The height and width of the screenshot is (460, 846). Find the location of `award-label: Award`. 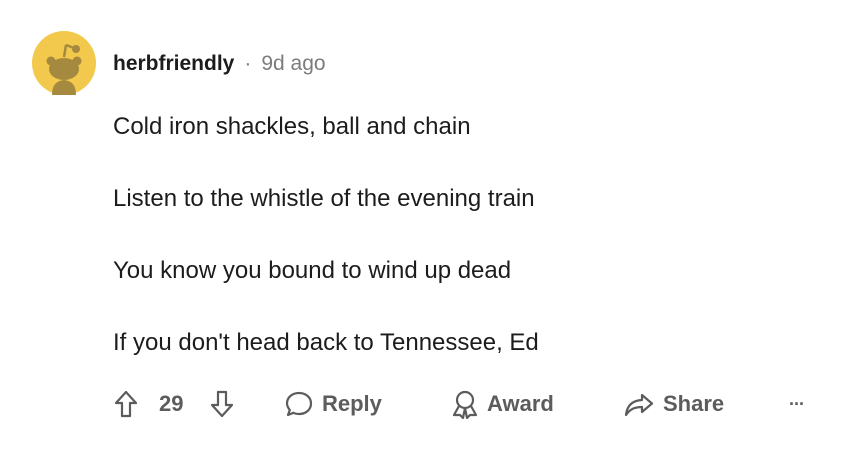

award-label: Award is located at coordinates (520, 403).